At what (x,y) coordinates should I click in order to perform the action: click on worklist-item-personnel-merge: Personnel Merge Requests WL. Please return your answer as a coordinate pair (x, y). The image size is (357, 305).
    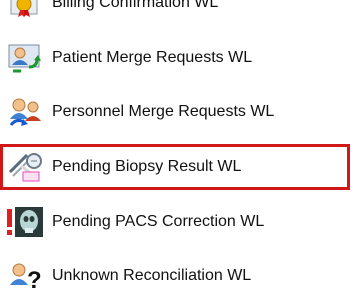
    Looking at the image, I should click on (175, 112).